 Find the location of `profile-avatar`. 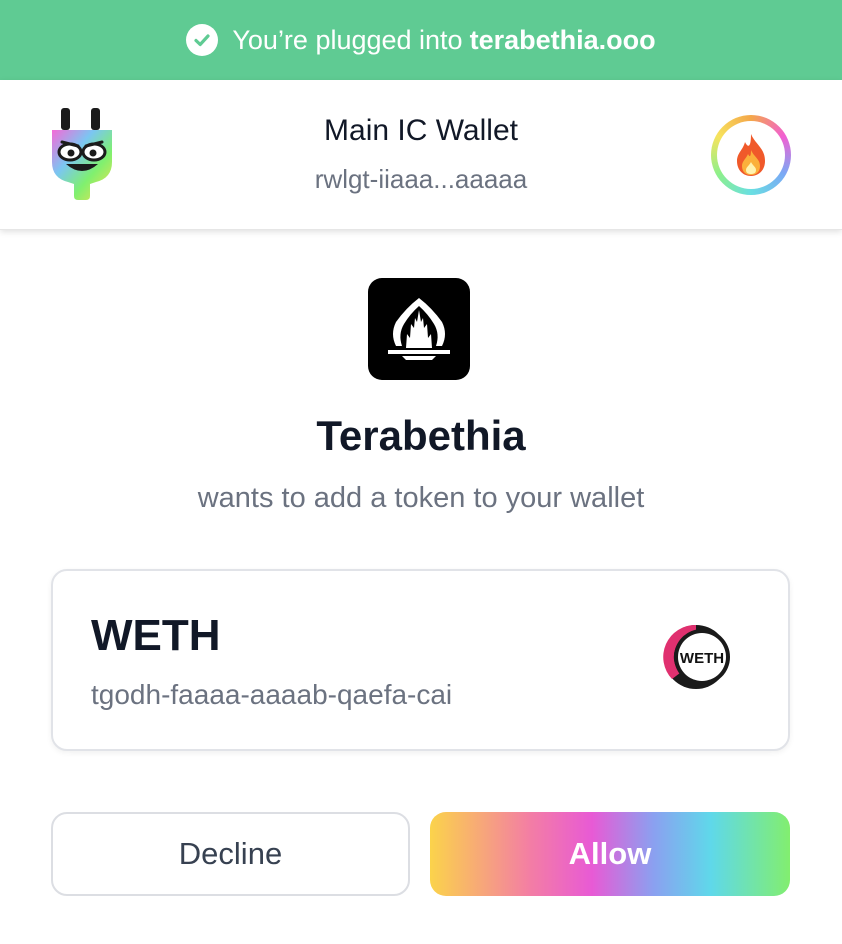

profile-avatar is located at coordinates (751, 155).